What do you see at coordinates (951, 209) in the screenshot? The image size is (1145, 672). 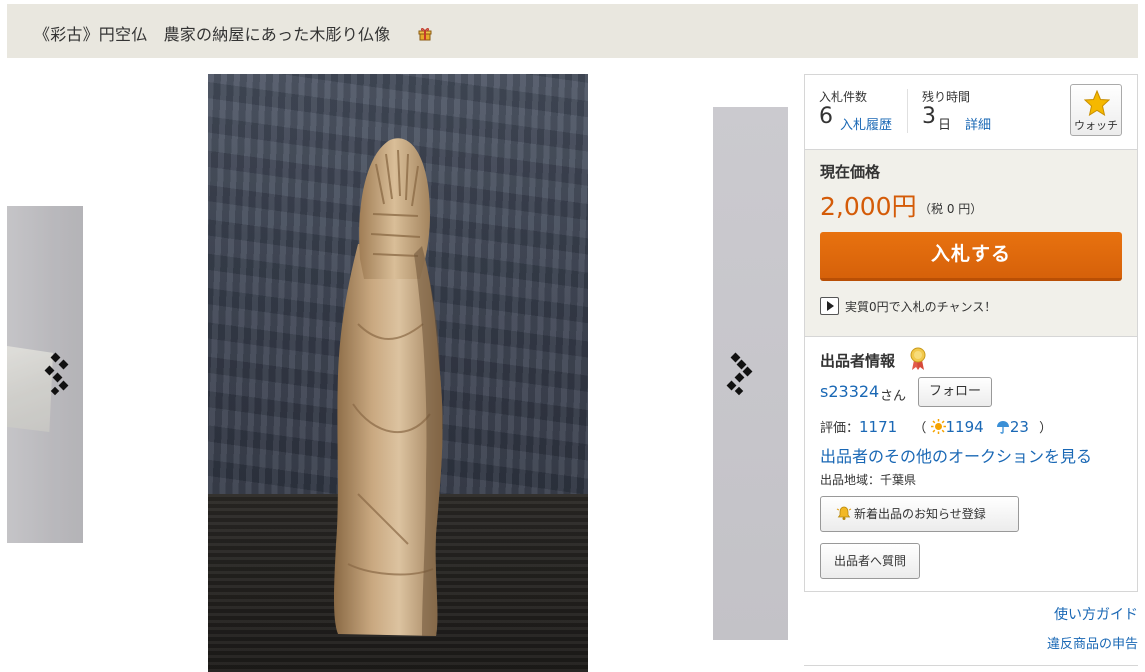 I see `price-tax: （税 0 円）` at bounding box center [951, 209].